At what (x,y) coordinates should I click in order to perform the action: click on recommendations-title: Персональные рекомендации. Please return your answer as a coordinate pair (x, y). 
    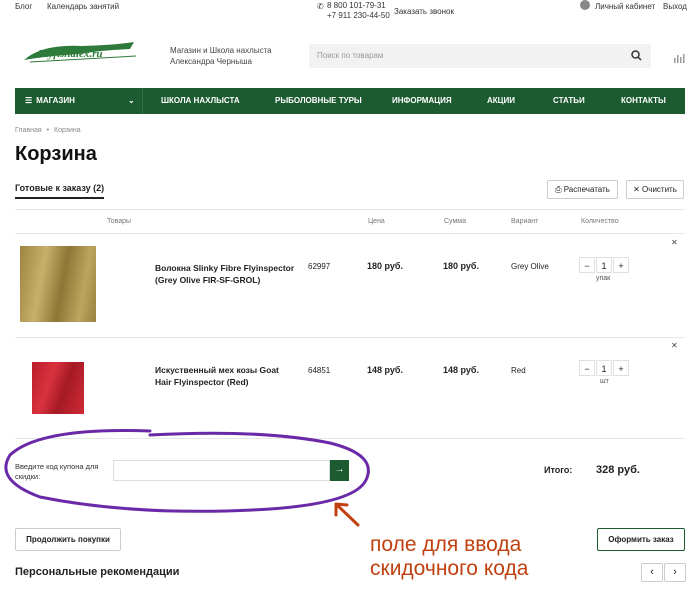
    Looking at the image, I should click on (97, 572).